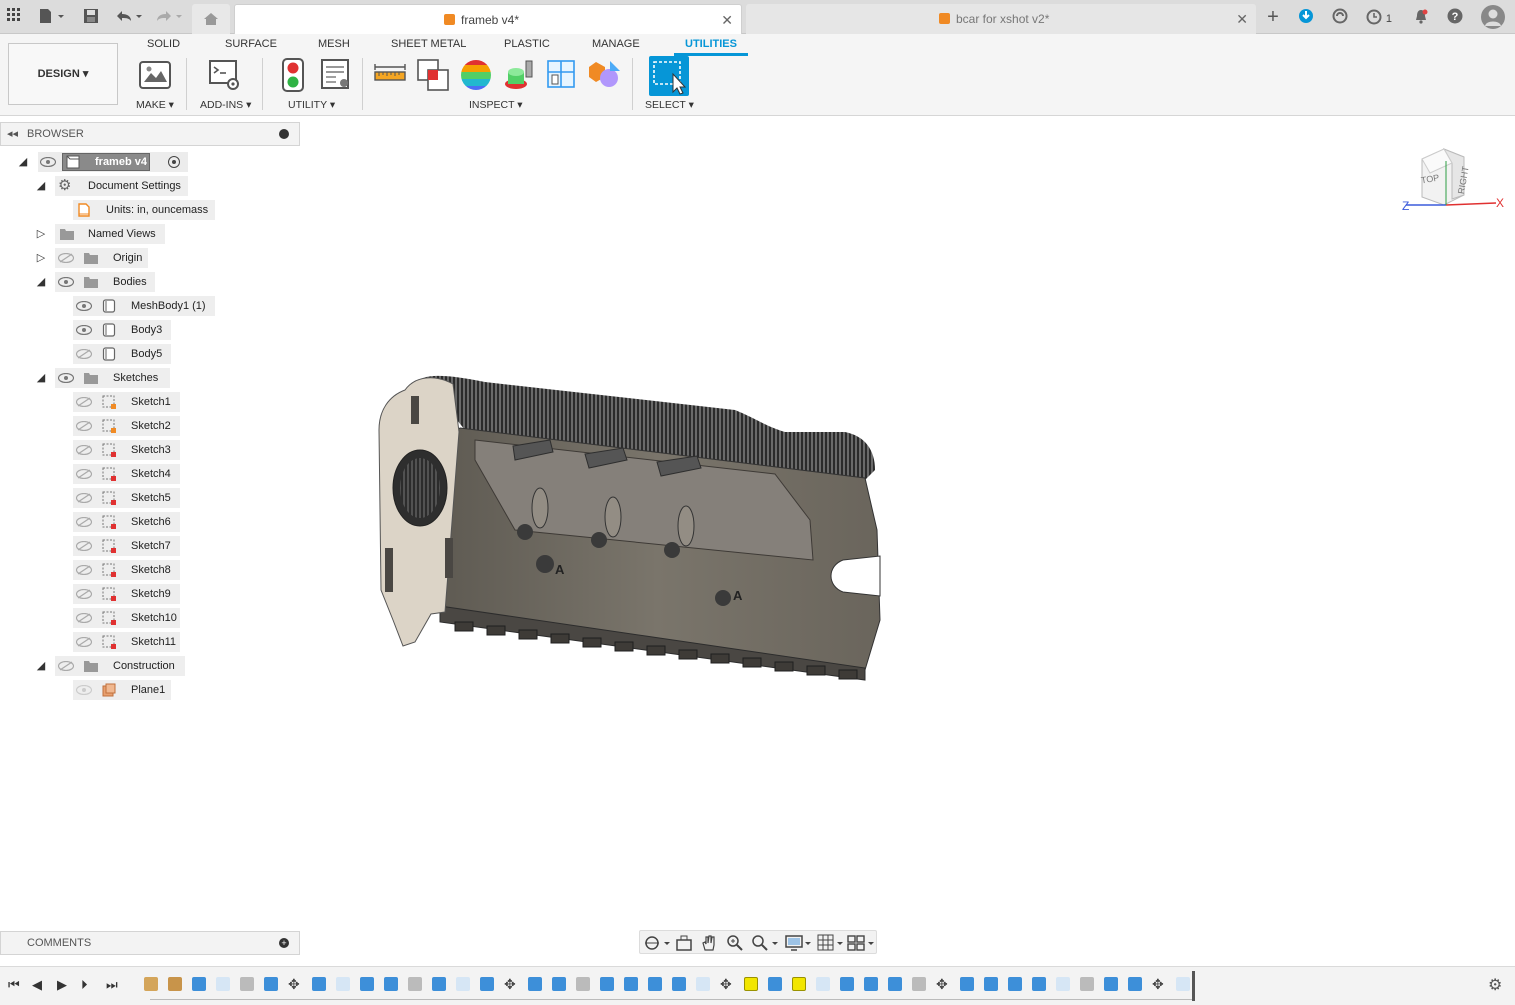  Describe the element at coordinates (100, 330) in the screenshot. I see `tree-item-body: Body3` at that location.